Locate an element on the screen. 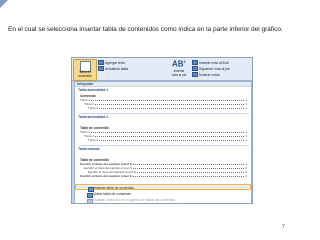  next-footnote-label: Siguiente nota al pie is located at coordinates (214, 68).